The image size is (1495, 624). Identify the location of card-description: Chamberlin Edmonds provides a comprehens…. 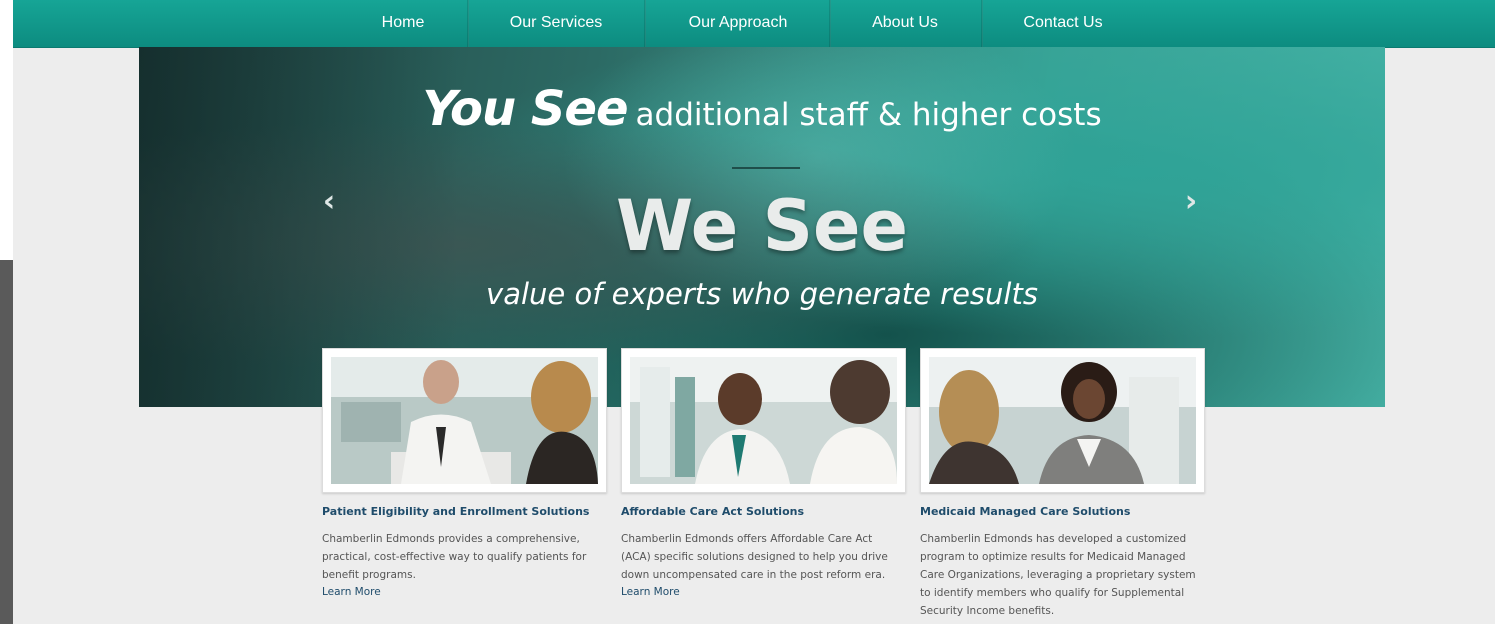
(454, 557).